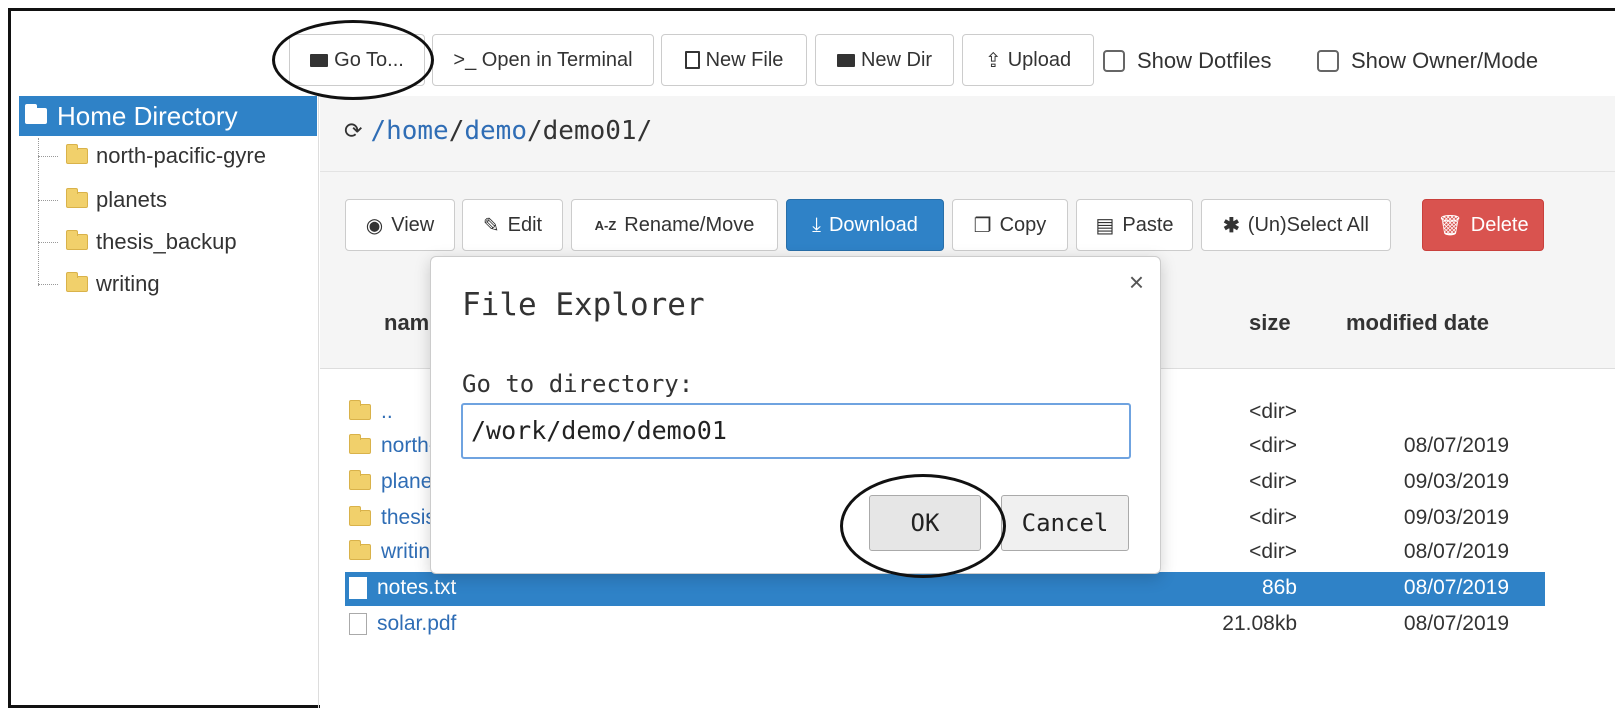 The image size is (1615, 710). What do you see at coordinates (417, 131) in the screenshot?
I see `breadcrumb-home: home` at bounding box center [417, 131].